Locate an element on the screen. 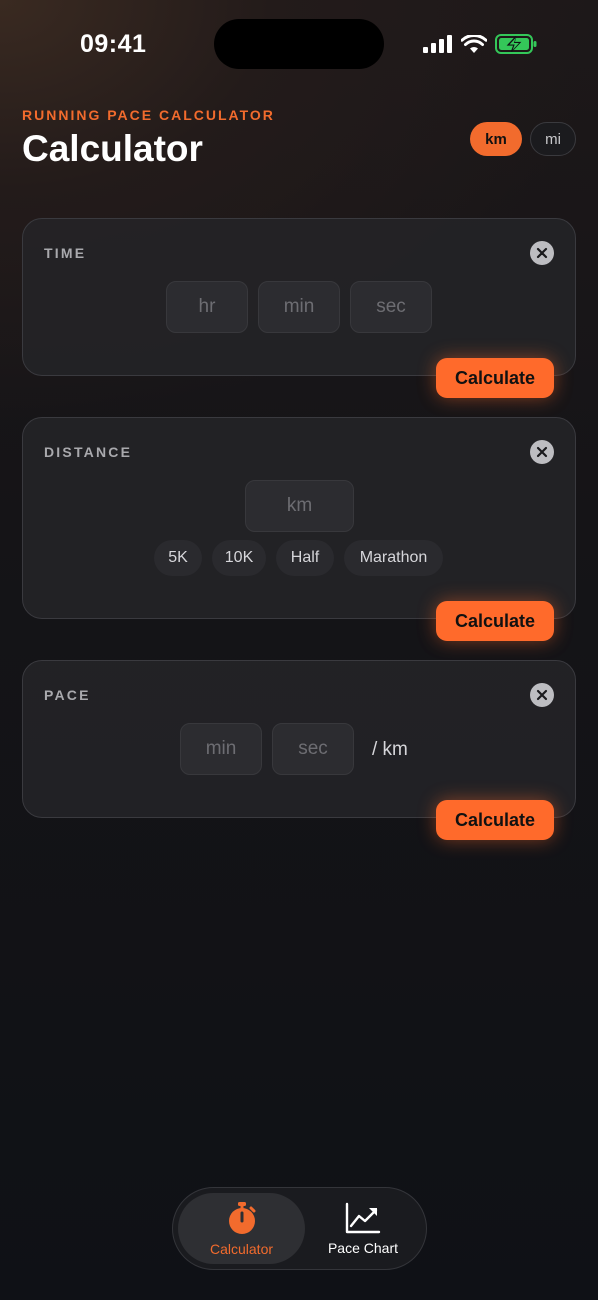 Image resolution: width=598 pixels, height=1300 pixels. tab-bar: Calculator Pace Chart is located at coordinates (299, 1228).